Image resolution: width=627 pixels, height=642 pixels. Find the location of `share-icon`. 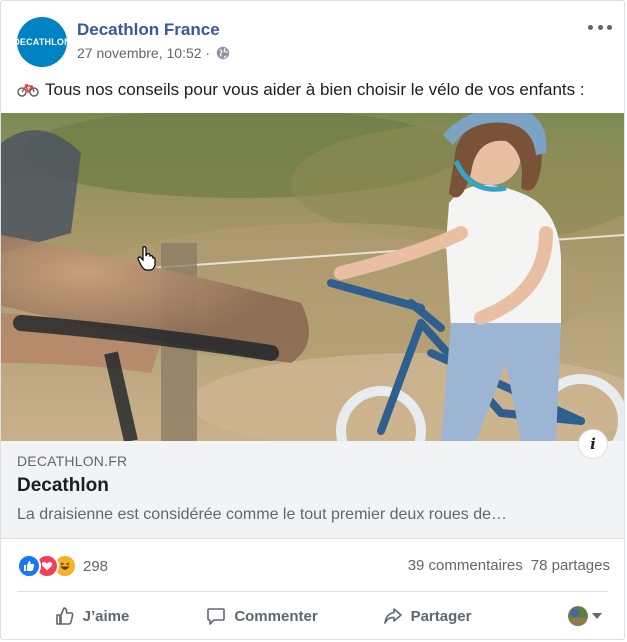

share-icon is located at coordinates (392, 616).